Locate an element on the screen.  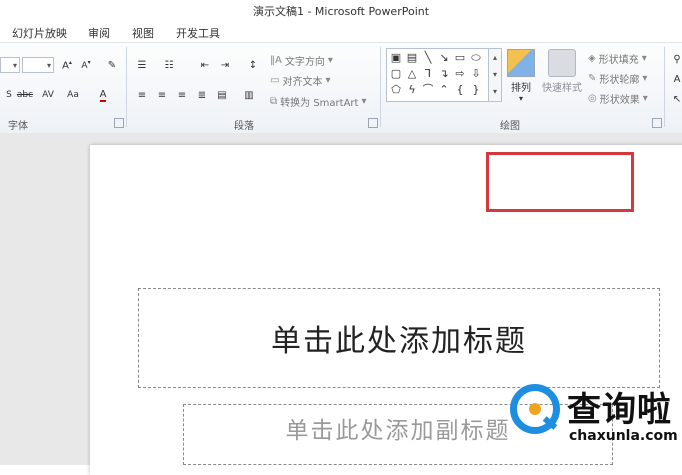
tab-developer: 开发工具 is located at coordinates (198, 33).